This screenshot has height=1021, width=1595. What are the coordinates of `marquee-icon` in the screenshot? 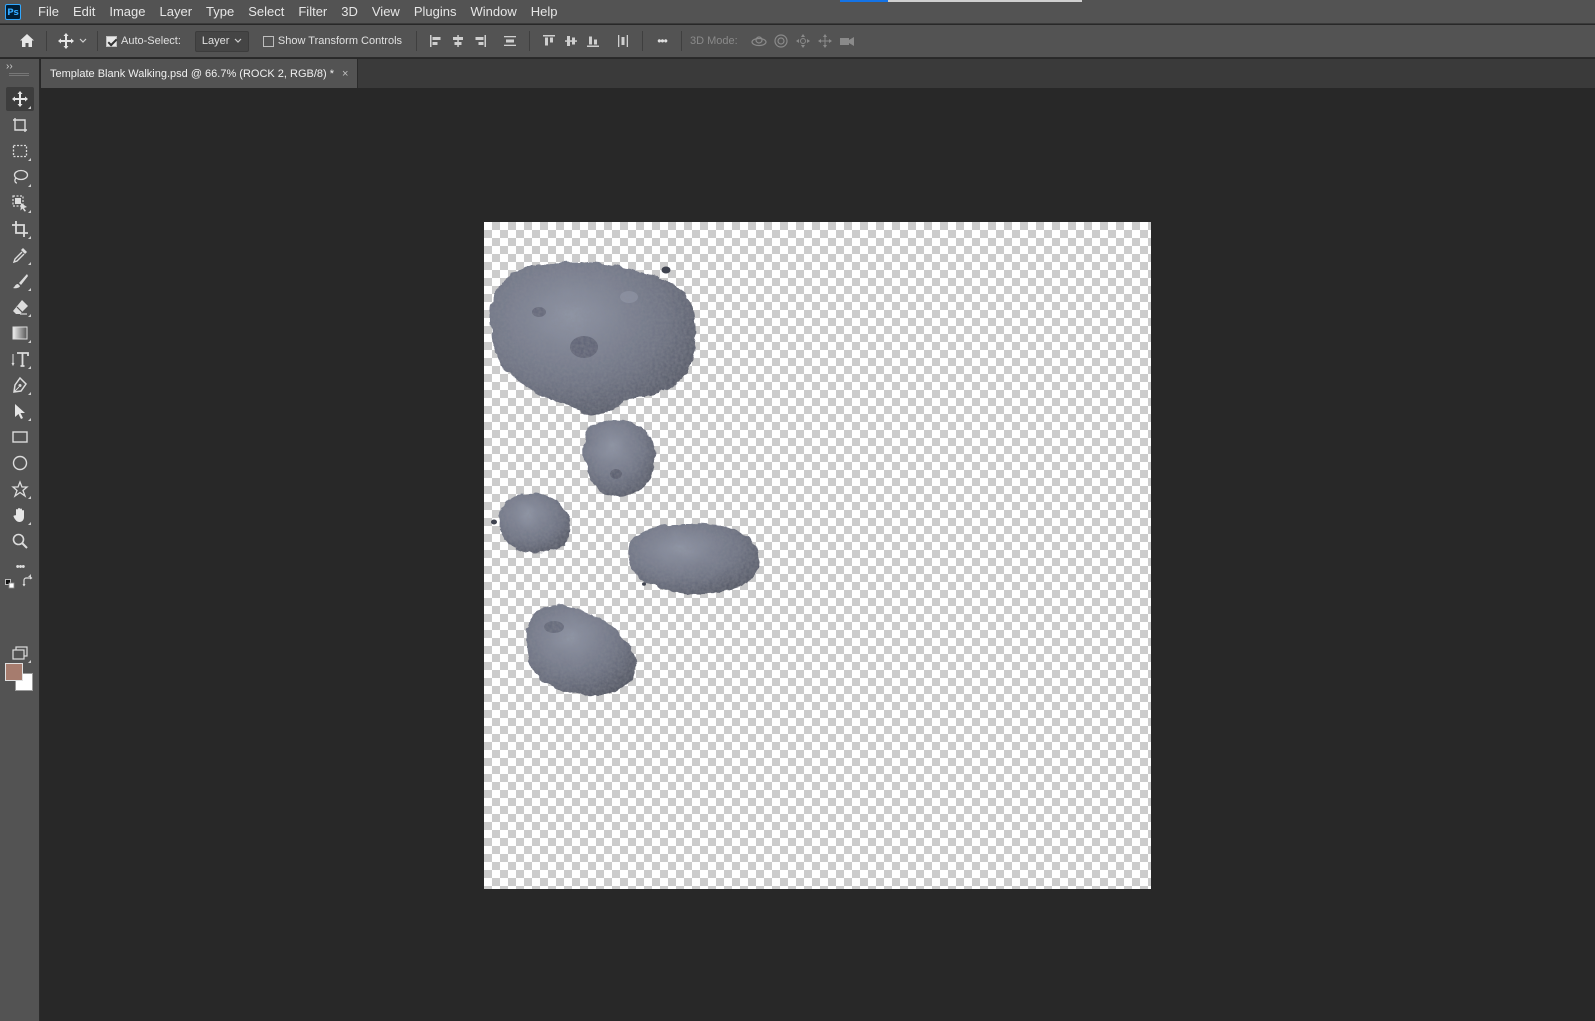 It's located at (20, 151).